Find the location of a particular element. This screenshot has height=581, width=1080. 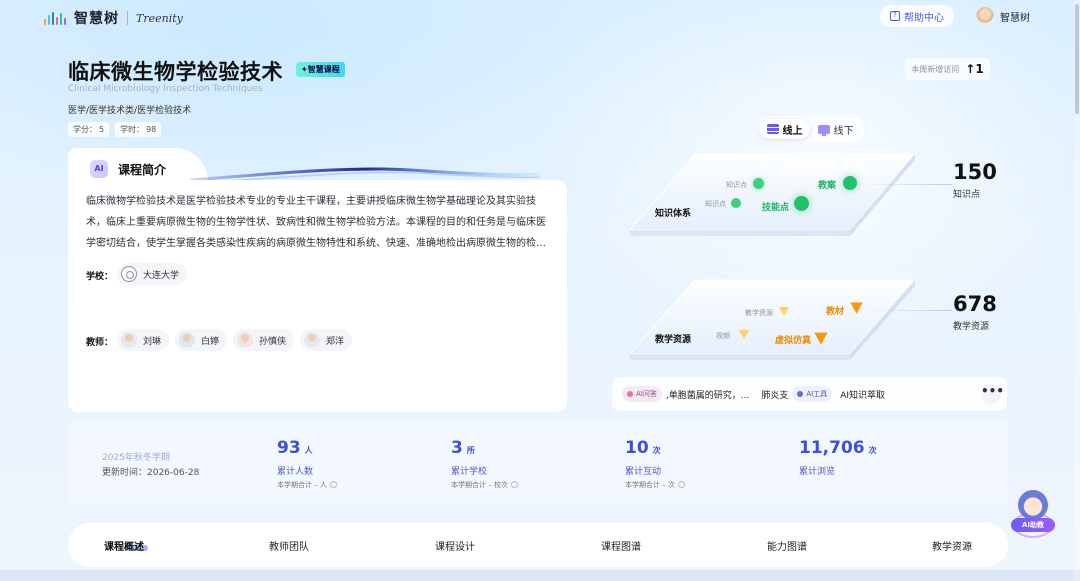

logo-text-en: Treenity is located at coordinates (159, 18).